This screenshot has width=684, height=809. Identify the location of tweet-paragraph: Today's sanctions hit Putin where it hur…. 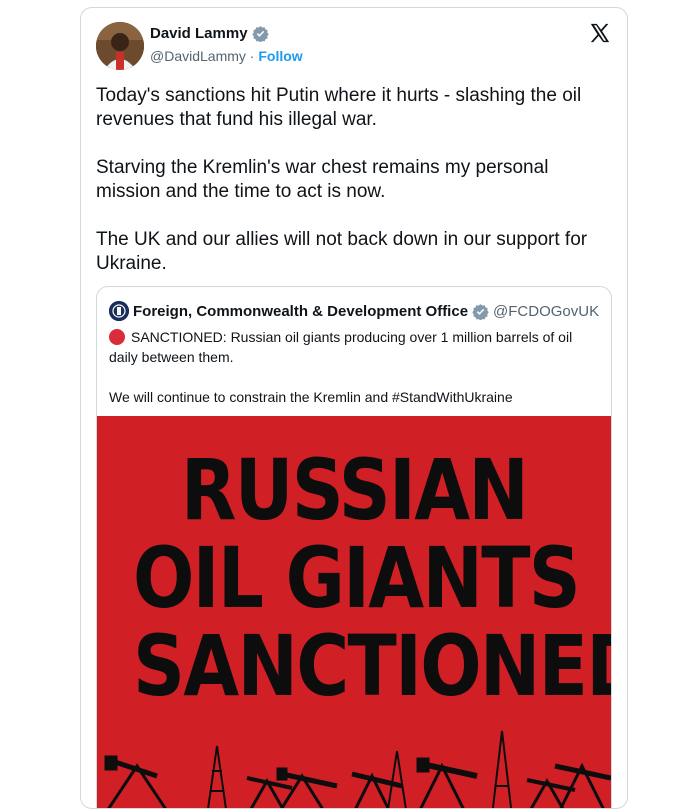
(339, 107).